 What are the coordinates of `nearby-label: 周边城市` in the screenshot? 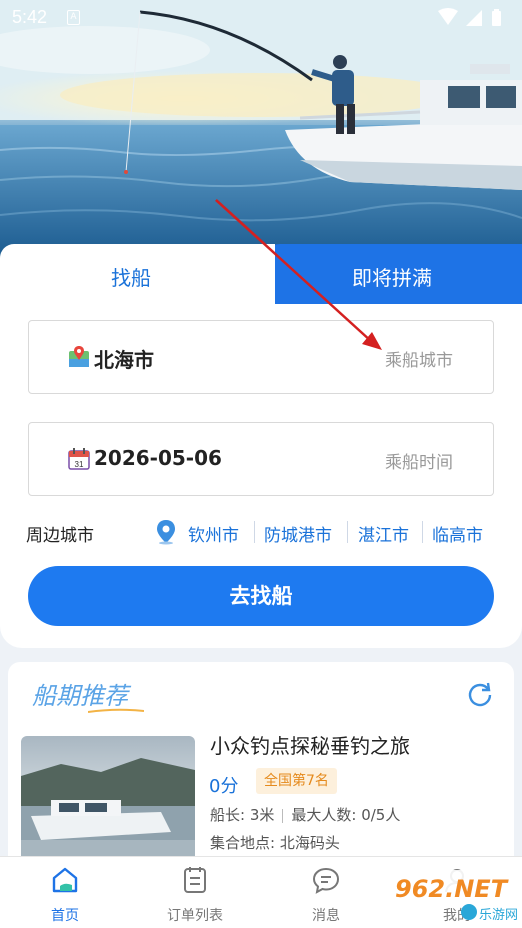 It's located at (60, 536).